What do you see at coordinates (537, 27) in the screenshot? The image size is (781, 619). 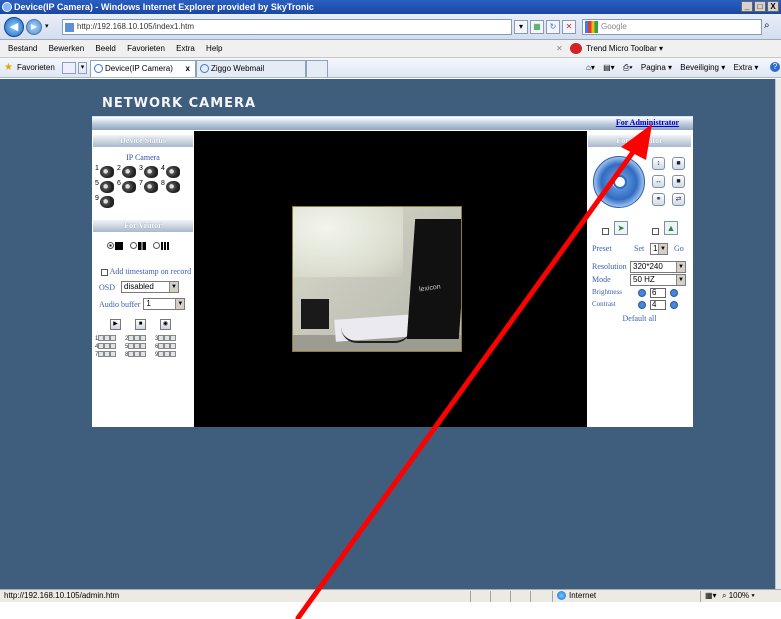 I see `compat-icon: ▦` at bounding box center [537, 27].